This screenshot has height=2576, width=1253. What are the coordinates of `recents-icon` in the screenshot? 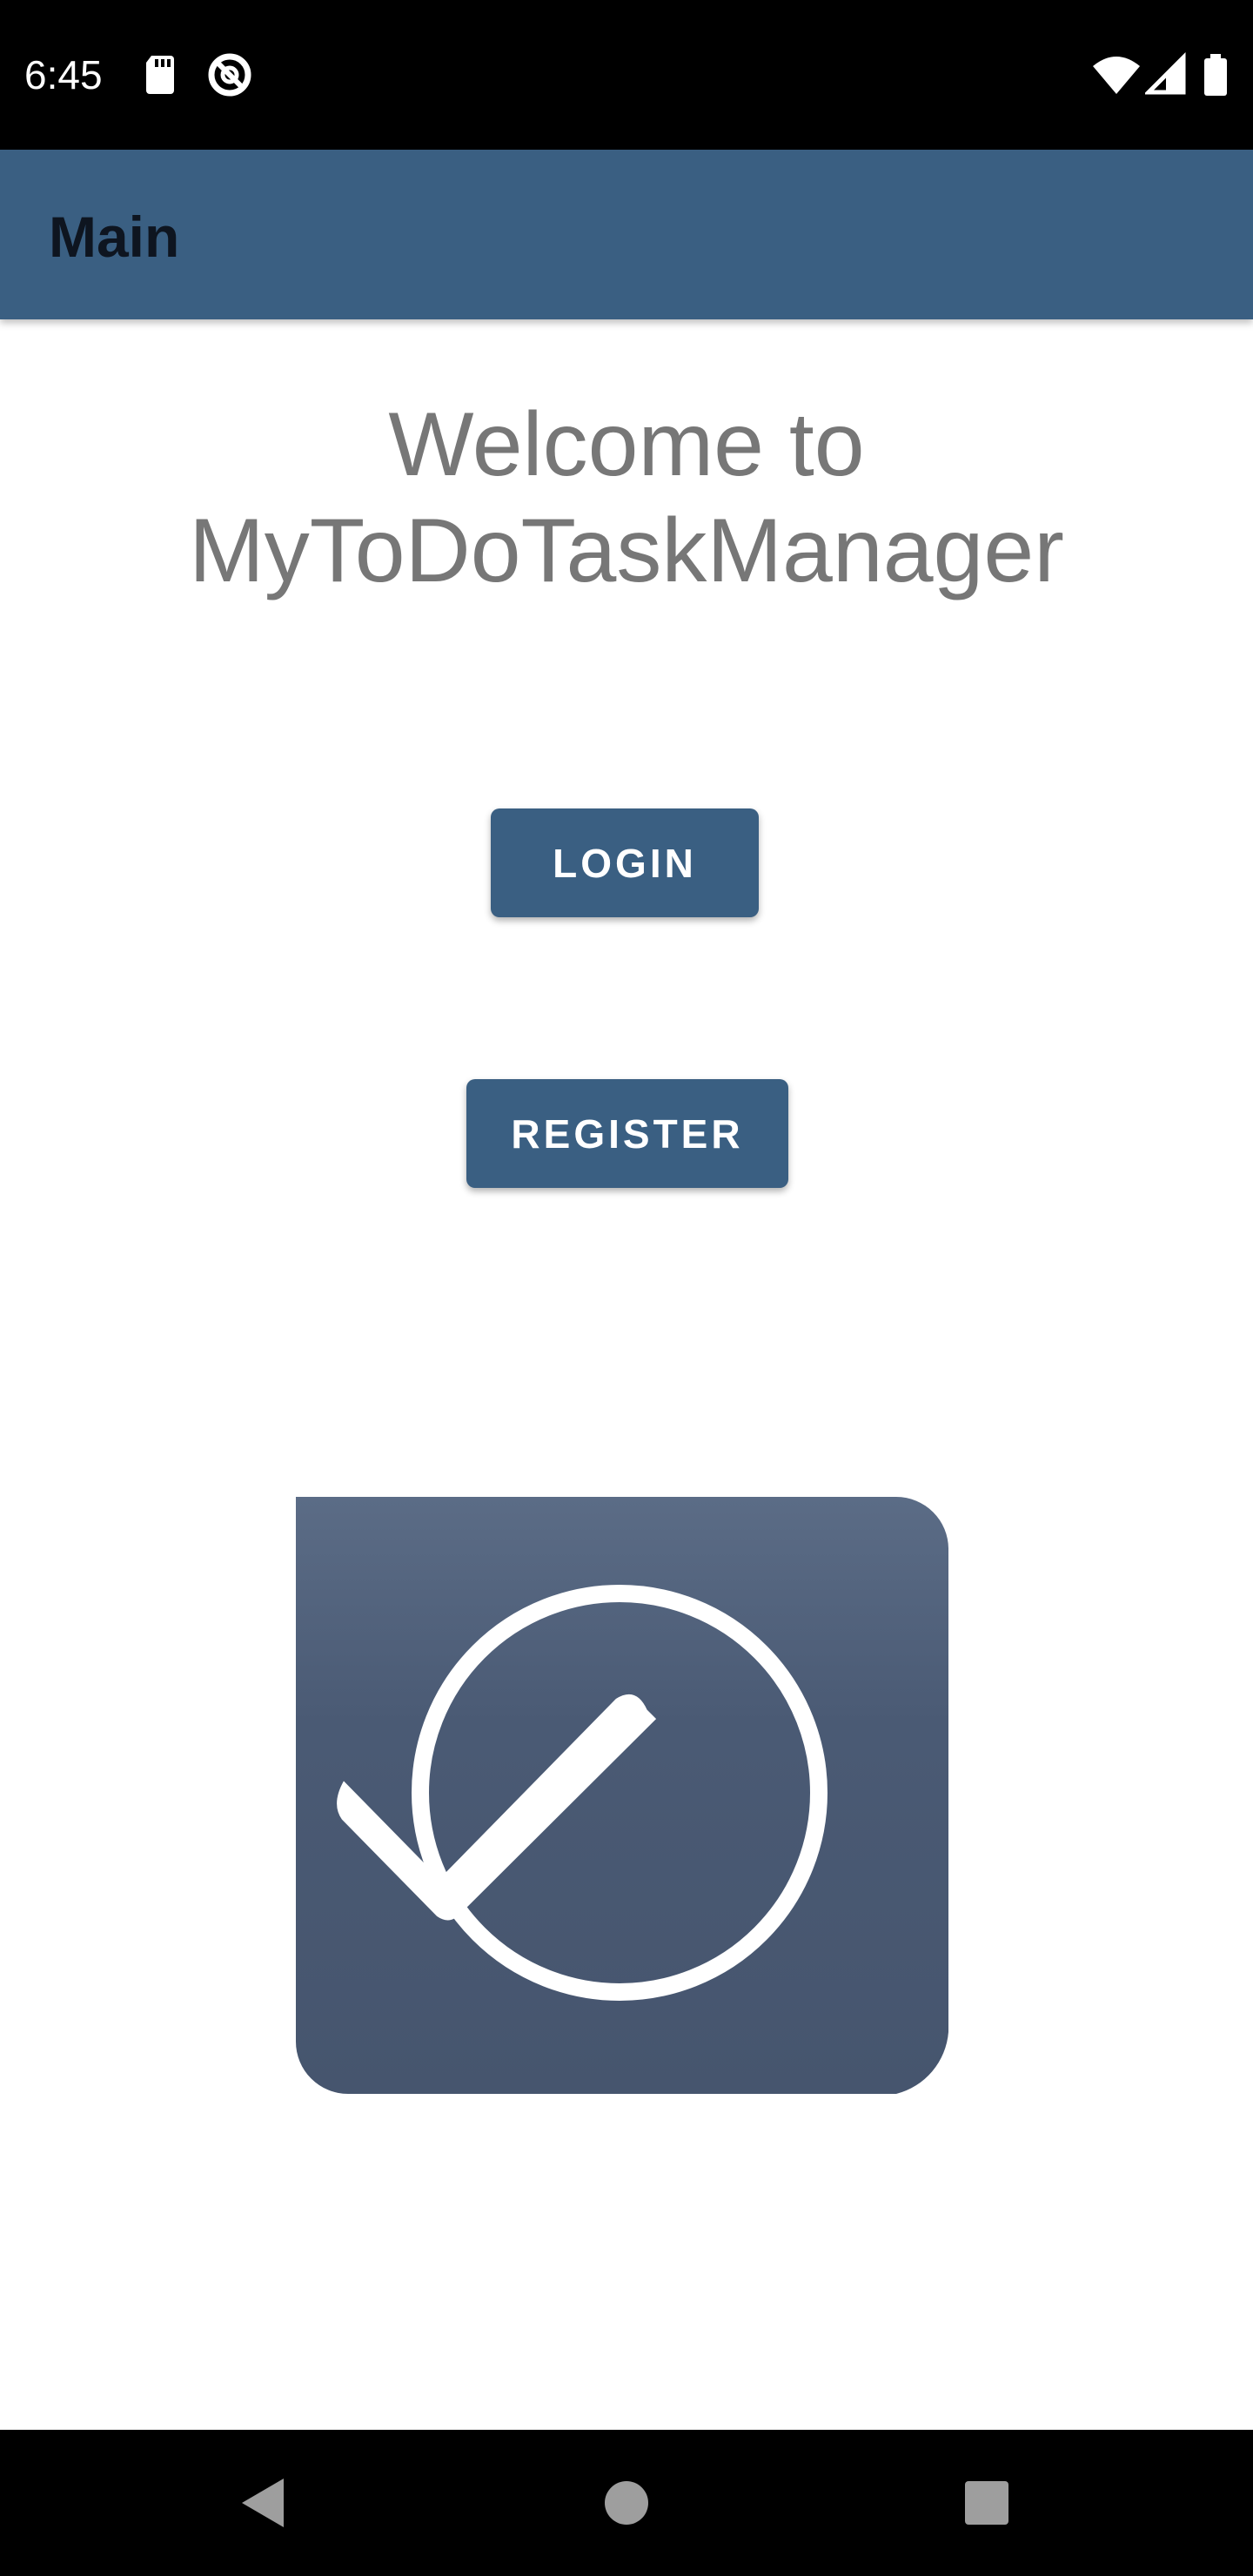 It's located at (986, 2502).